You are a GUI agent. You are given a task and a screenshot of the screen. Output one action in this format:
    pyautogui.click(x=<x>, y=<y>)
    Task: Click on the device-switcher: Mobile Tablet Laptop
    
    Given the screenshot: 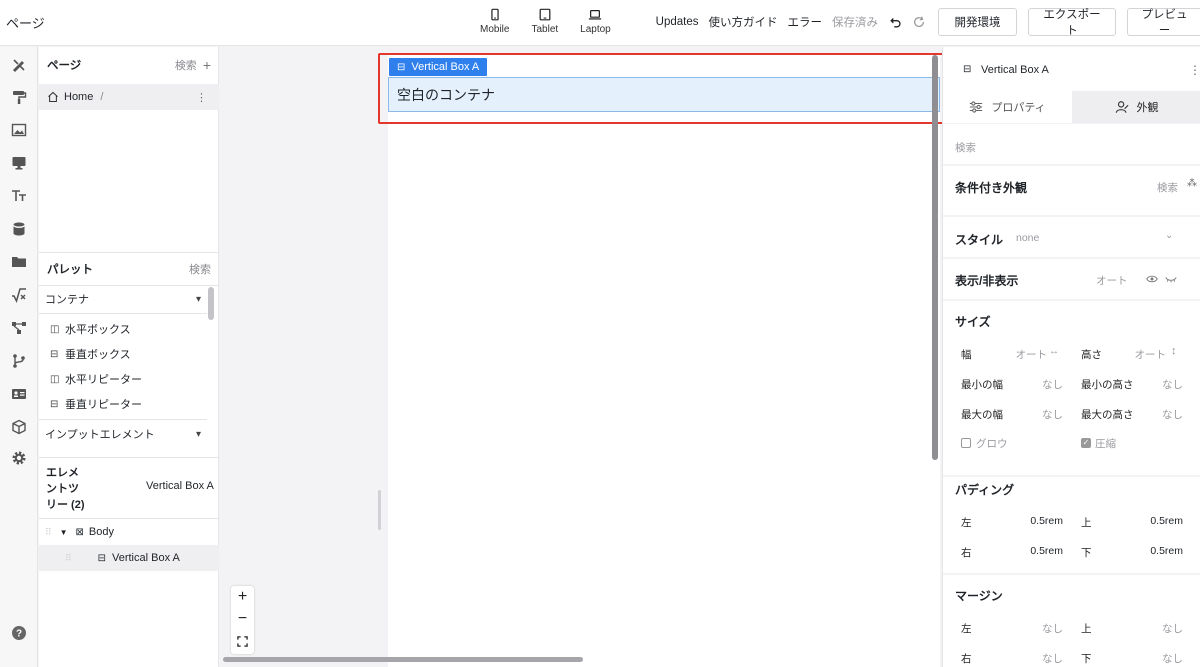 What is the action you would take?
    pyautogui.click(x=545, y=21)
    